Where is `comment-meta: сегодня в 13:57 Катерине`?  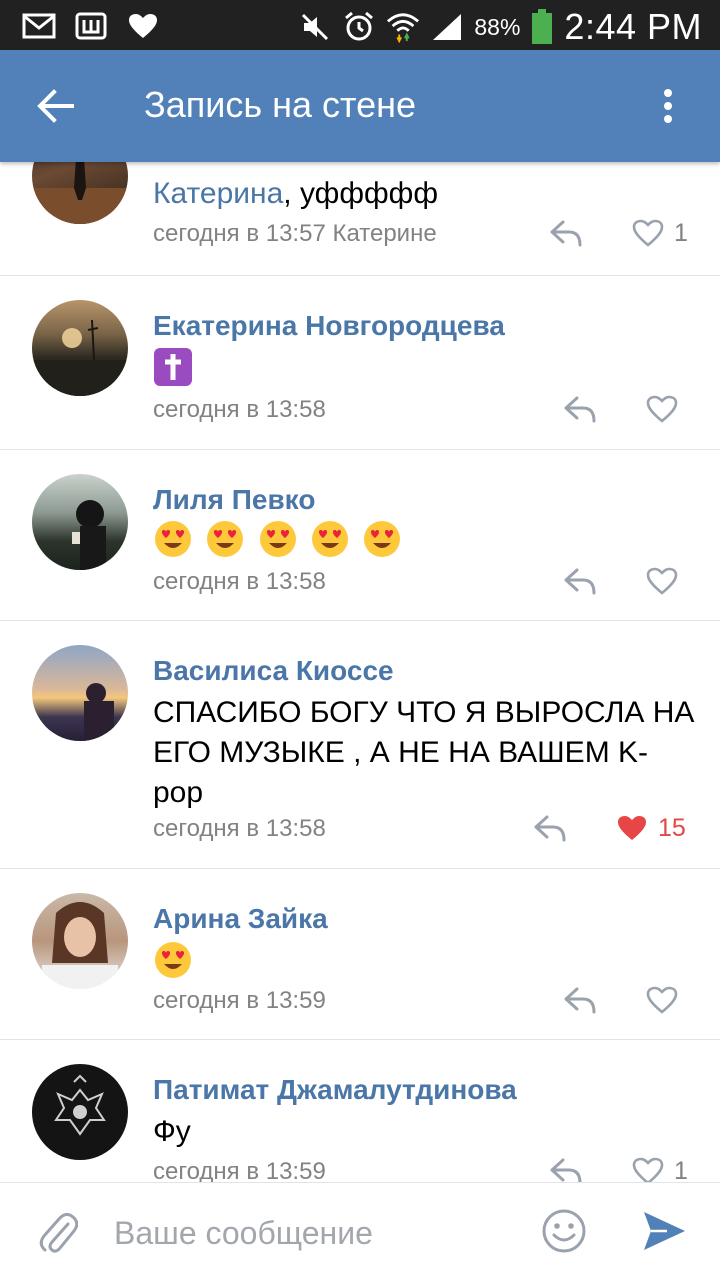
comment-meta: сегодня в 13:57 Катерине is located at coordinates (295, 233).